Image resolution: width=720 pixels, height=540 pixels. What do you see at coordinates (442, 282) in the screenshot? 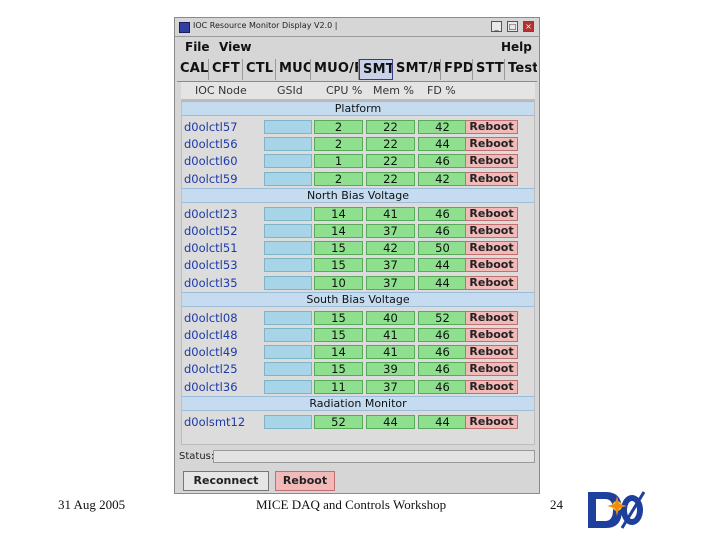
I see `fd-cell: 44` at bounding box center [442, 282].